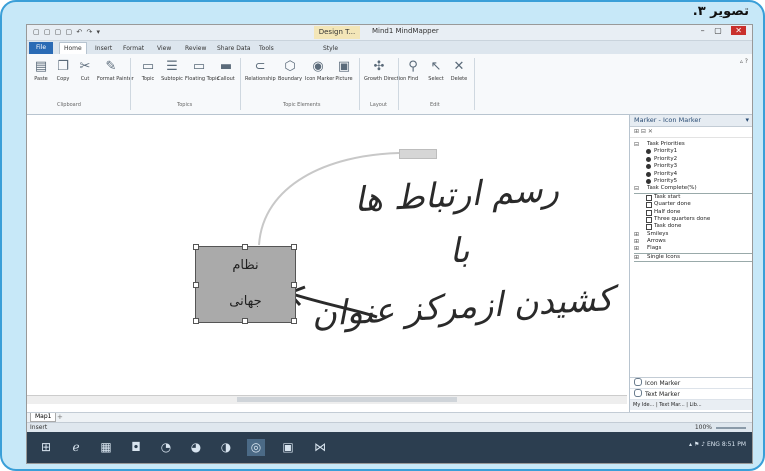 The width and height of the screenshot is (765, 471). What do you see at coordinates (290, 70) in the screenshot?
I see `boundary-button: ⬡ Boundary` at bounding box center [290, 70].